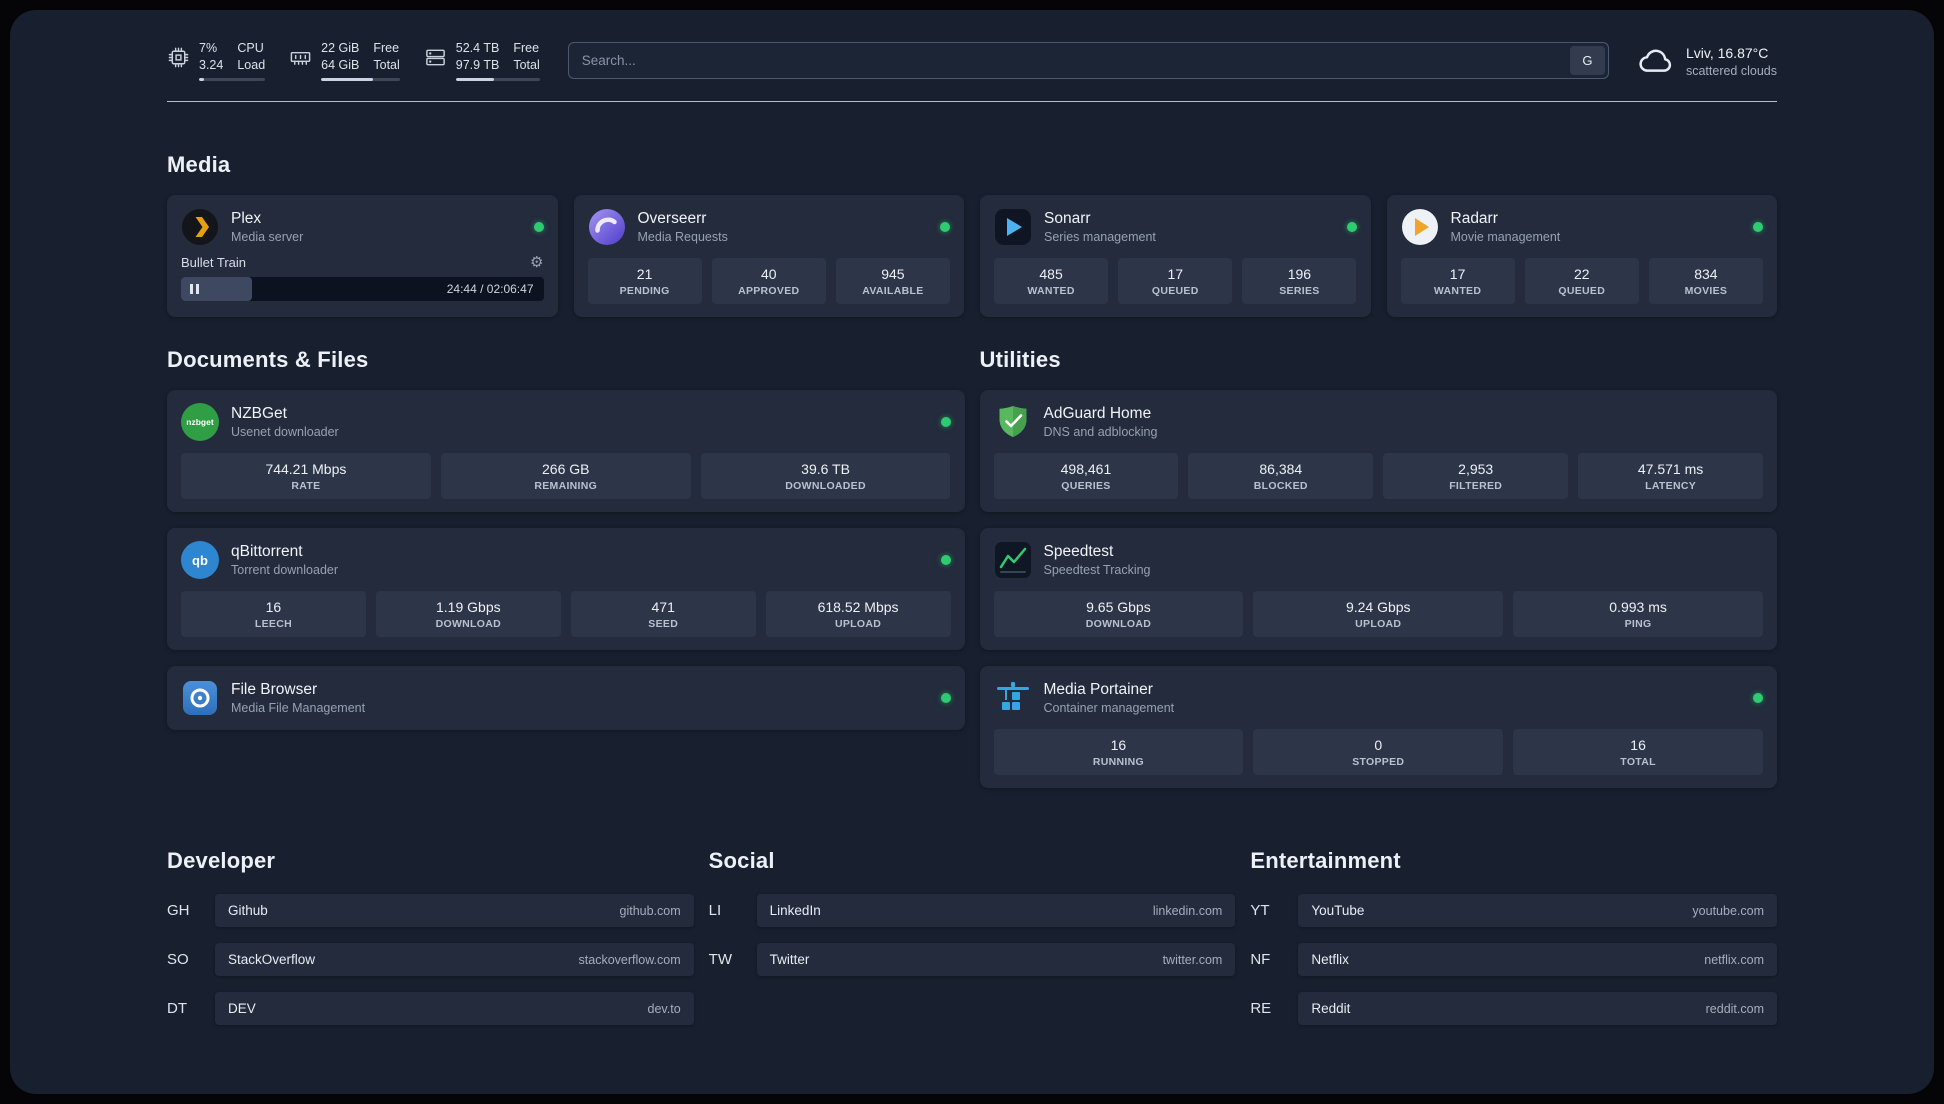 This screenshot has height=1104, width=1944. Describe the element at coordinates (892, 281) in the screenshot. I see `stat-tile: 945 AVAILABLE` at that location.